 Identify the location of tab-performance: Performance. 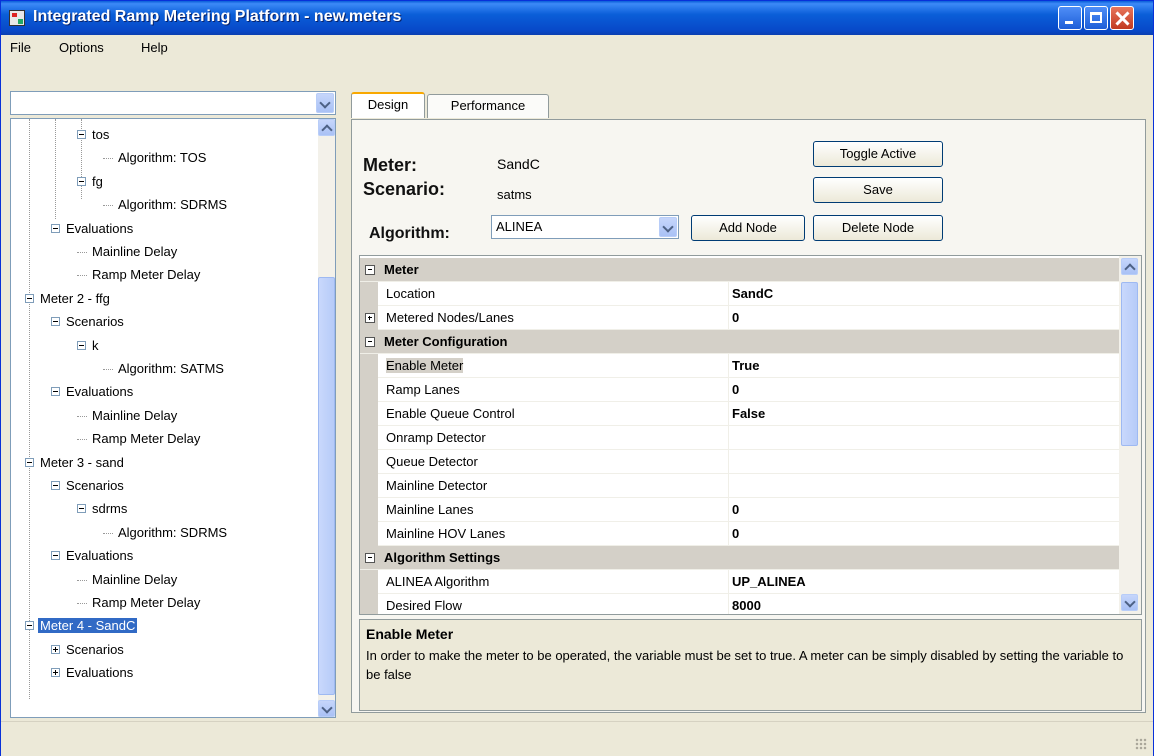
(488, 106).